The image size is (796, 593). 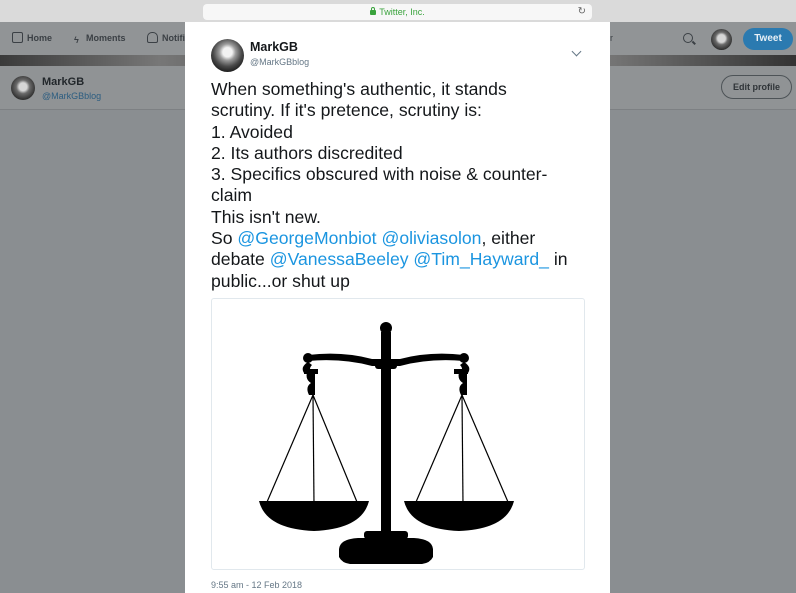 I want to click on nav-moments: ϟ Moments, so click(x=100, y=38).